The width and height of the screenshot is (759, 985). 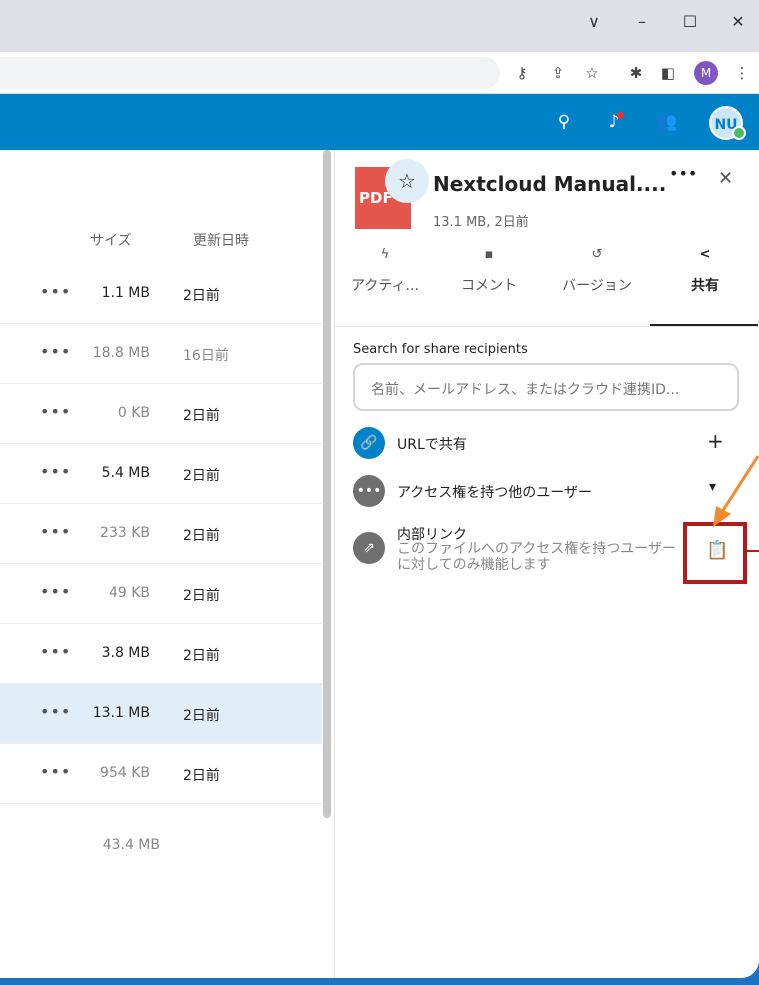 What do you see at coordinates (736, 503) in the screenshot?
I see `annotation-arrow` at bounding box center [736, 503].